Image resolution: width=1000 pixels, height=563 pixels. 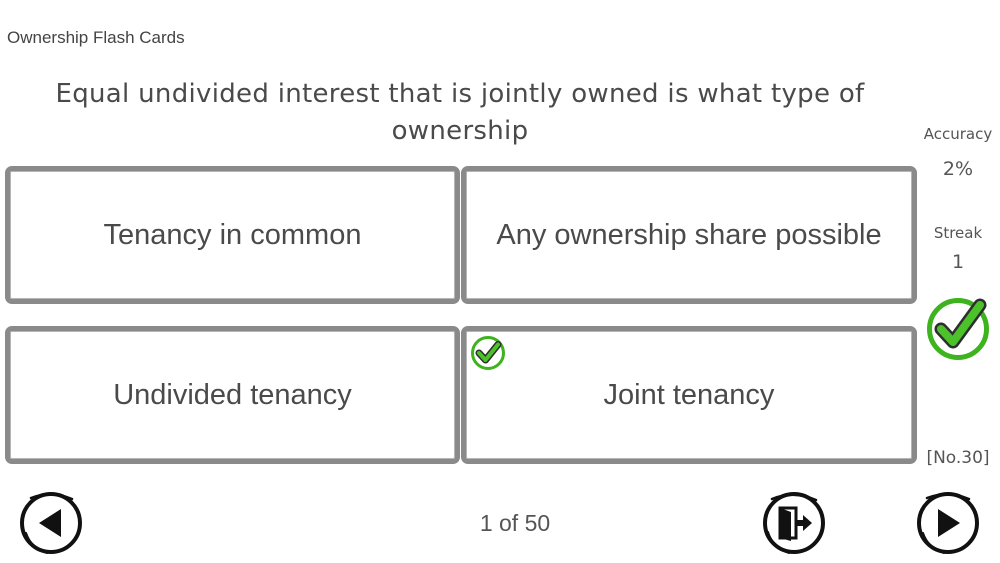 What do you see at coordinates (958, 458) in the screenshot?
I see `card-number: [No.30]` at bounding box center [958, 458].